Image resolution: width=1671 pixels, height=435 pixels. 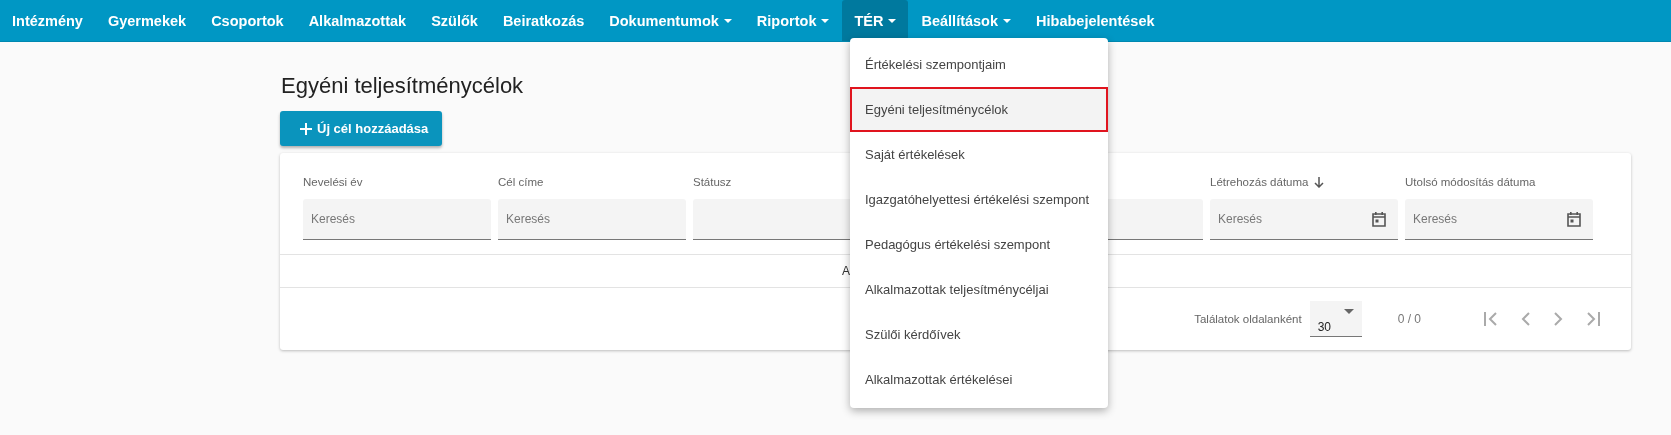 I want to click on previous-page-icon, so click(x=1526, y=319).